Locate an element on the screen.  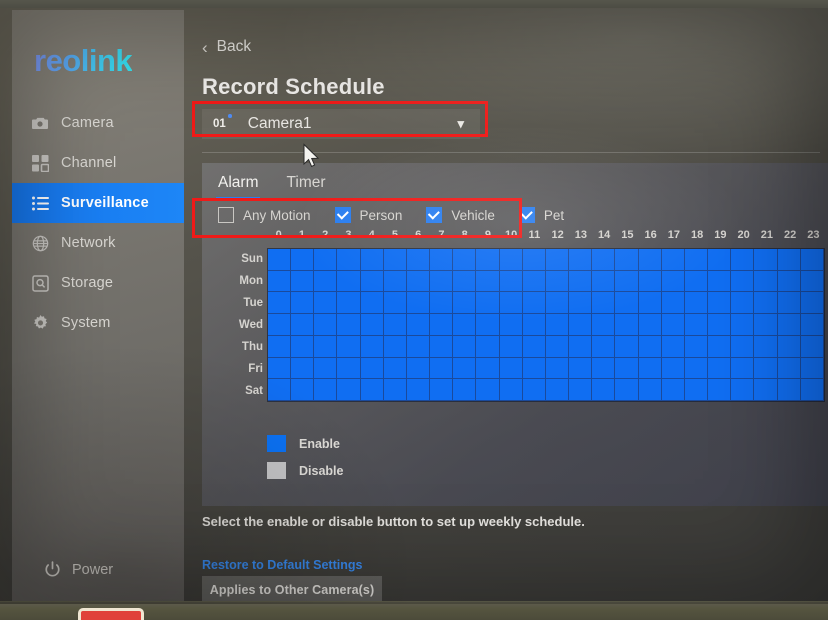
checkbox-box is located at coordinates (526, 215).